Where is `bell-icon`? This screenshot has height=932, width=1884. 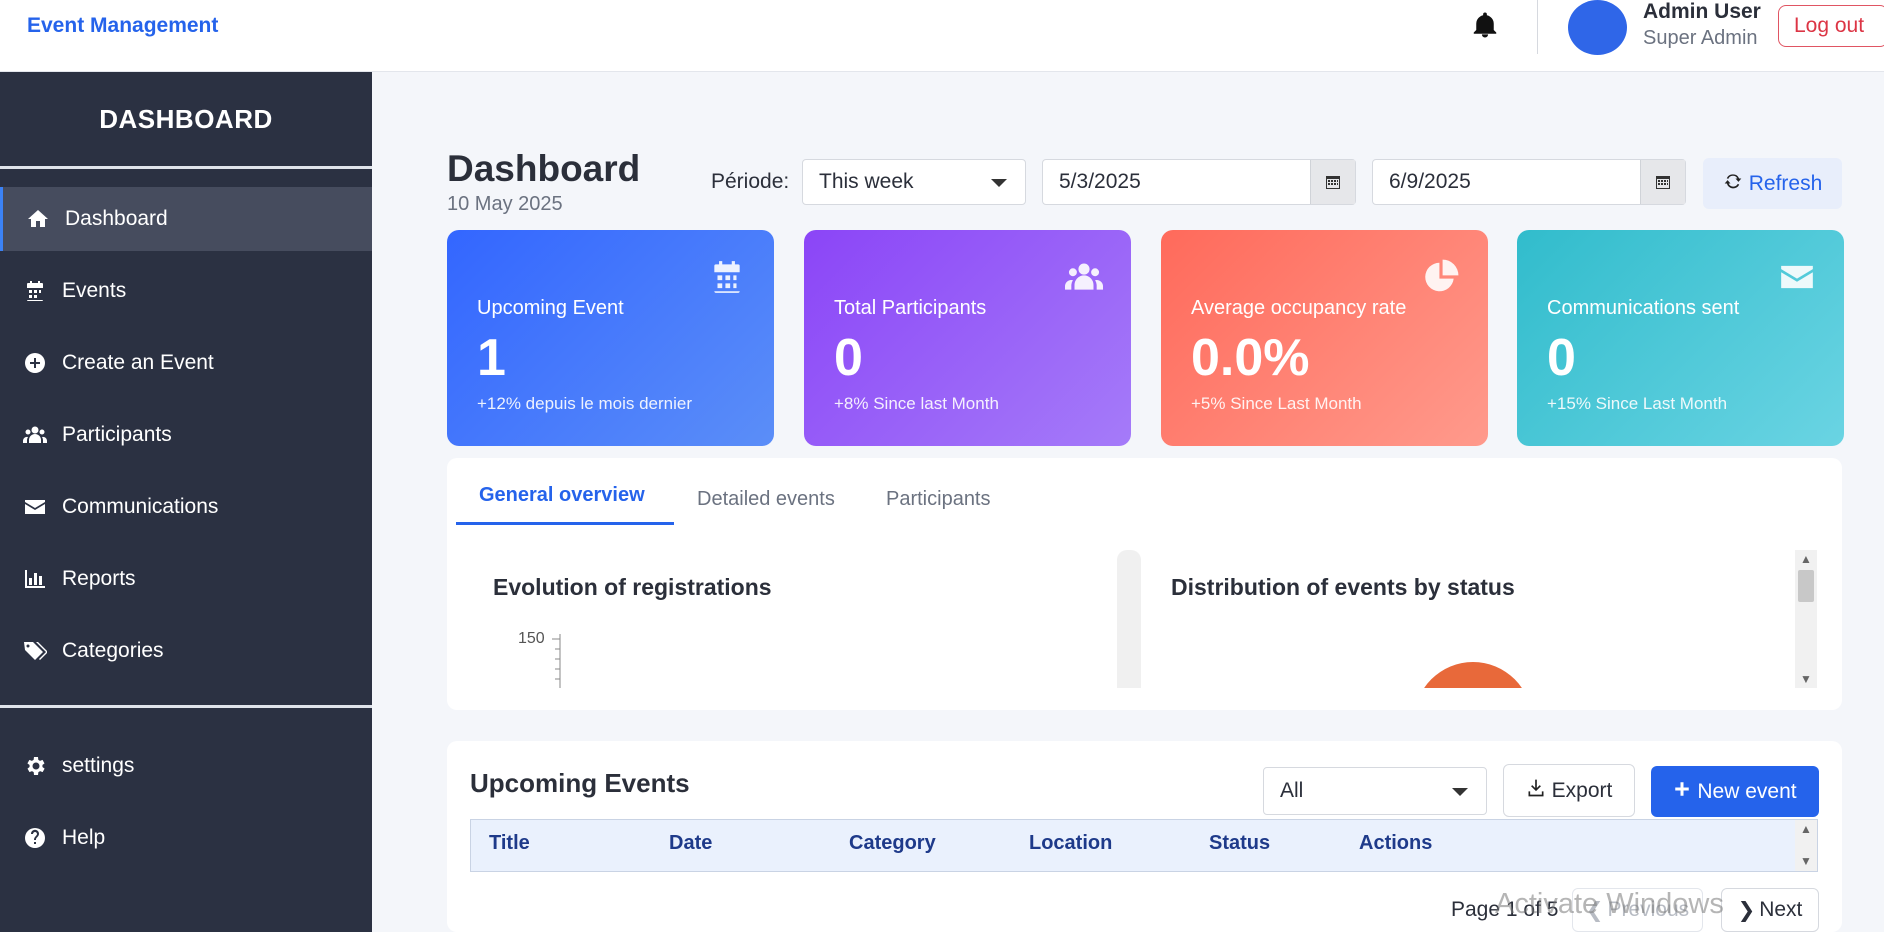
bell-icon is located at coordinates (1486, 26).